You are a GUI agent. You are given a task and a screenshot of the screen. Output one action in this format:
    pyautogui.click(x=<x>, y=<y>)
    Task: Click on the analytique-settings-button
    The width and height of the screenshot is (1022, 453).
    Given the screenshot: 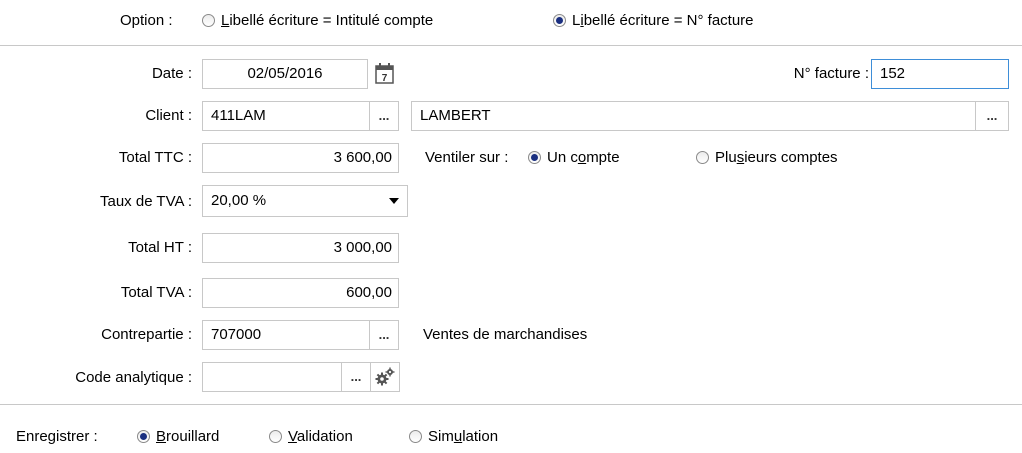 What is the action you would take?
    pyautogui.click(x=385, y=377)
    